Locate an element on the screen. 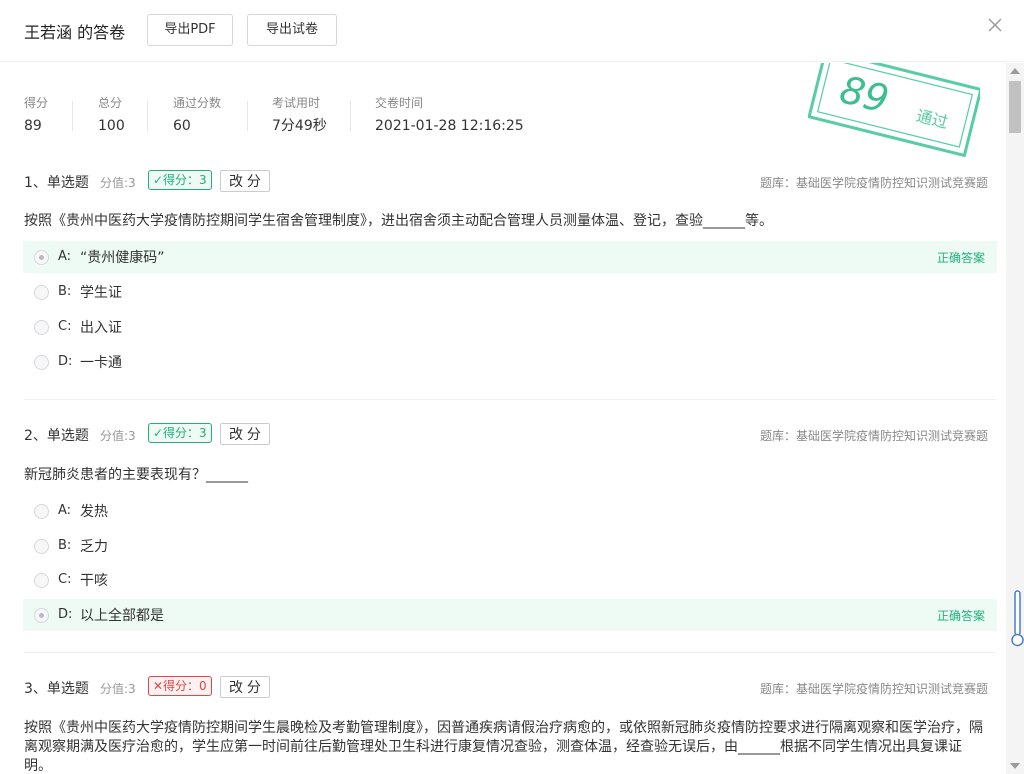  stat-duration: 考试用时 7分49秒 is located at coordinates (299, 115).